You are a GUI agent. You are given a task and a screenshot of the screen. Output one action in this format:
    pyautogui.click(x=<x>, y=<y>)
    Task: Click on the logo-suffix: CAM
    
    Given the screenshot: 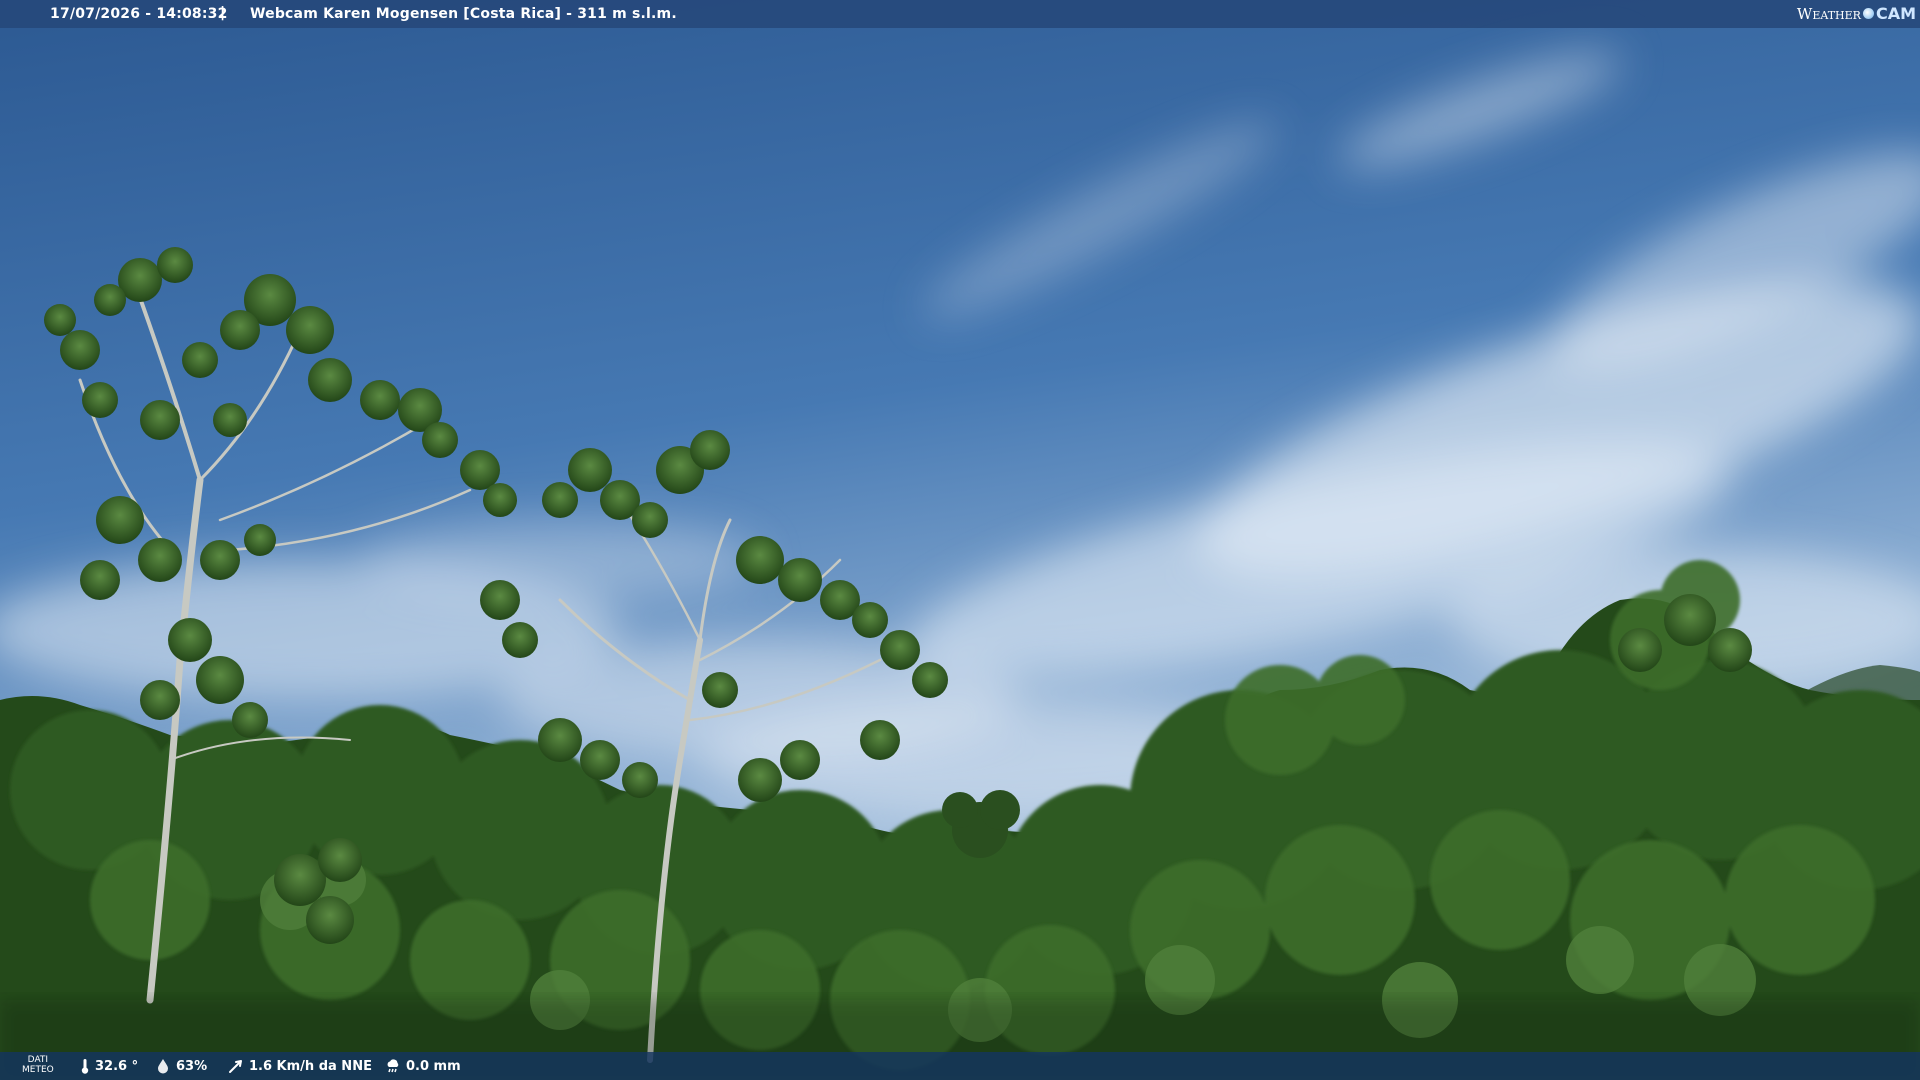 What is the action you would take?
    pyautogui.click(x=1895, y=13)
    